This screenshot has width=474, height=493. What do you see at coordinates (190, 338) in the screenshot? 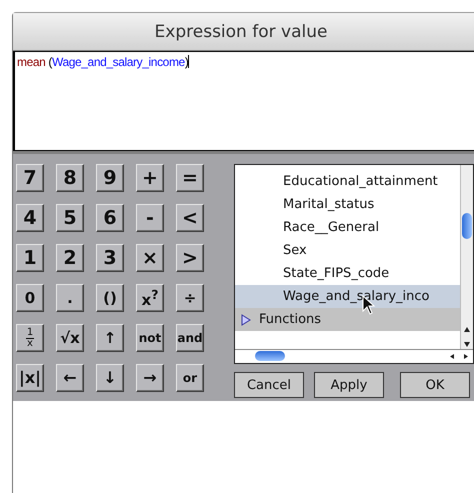
I see `keypad-key: and` at bounding box center [190, 338].